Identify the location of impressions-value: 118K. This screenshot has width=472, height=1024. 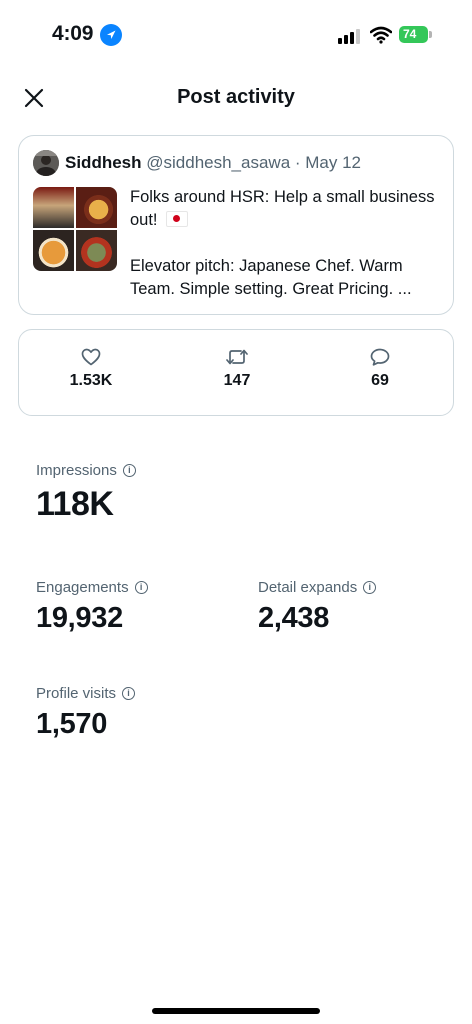
(75, 504).